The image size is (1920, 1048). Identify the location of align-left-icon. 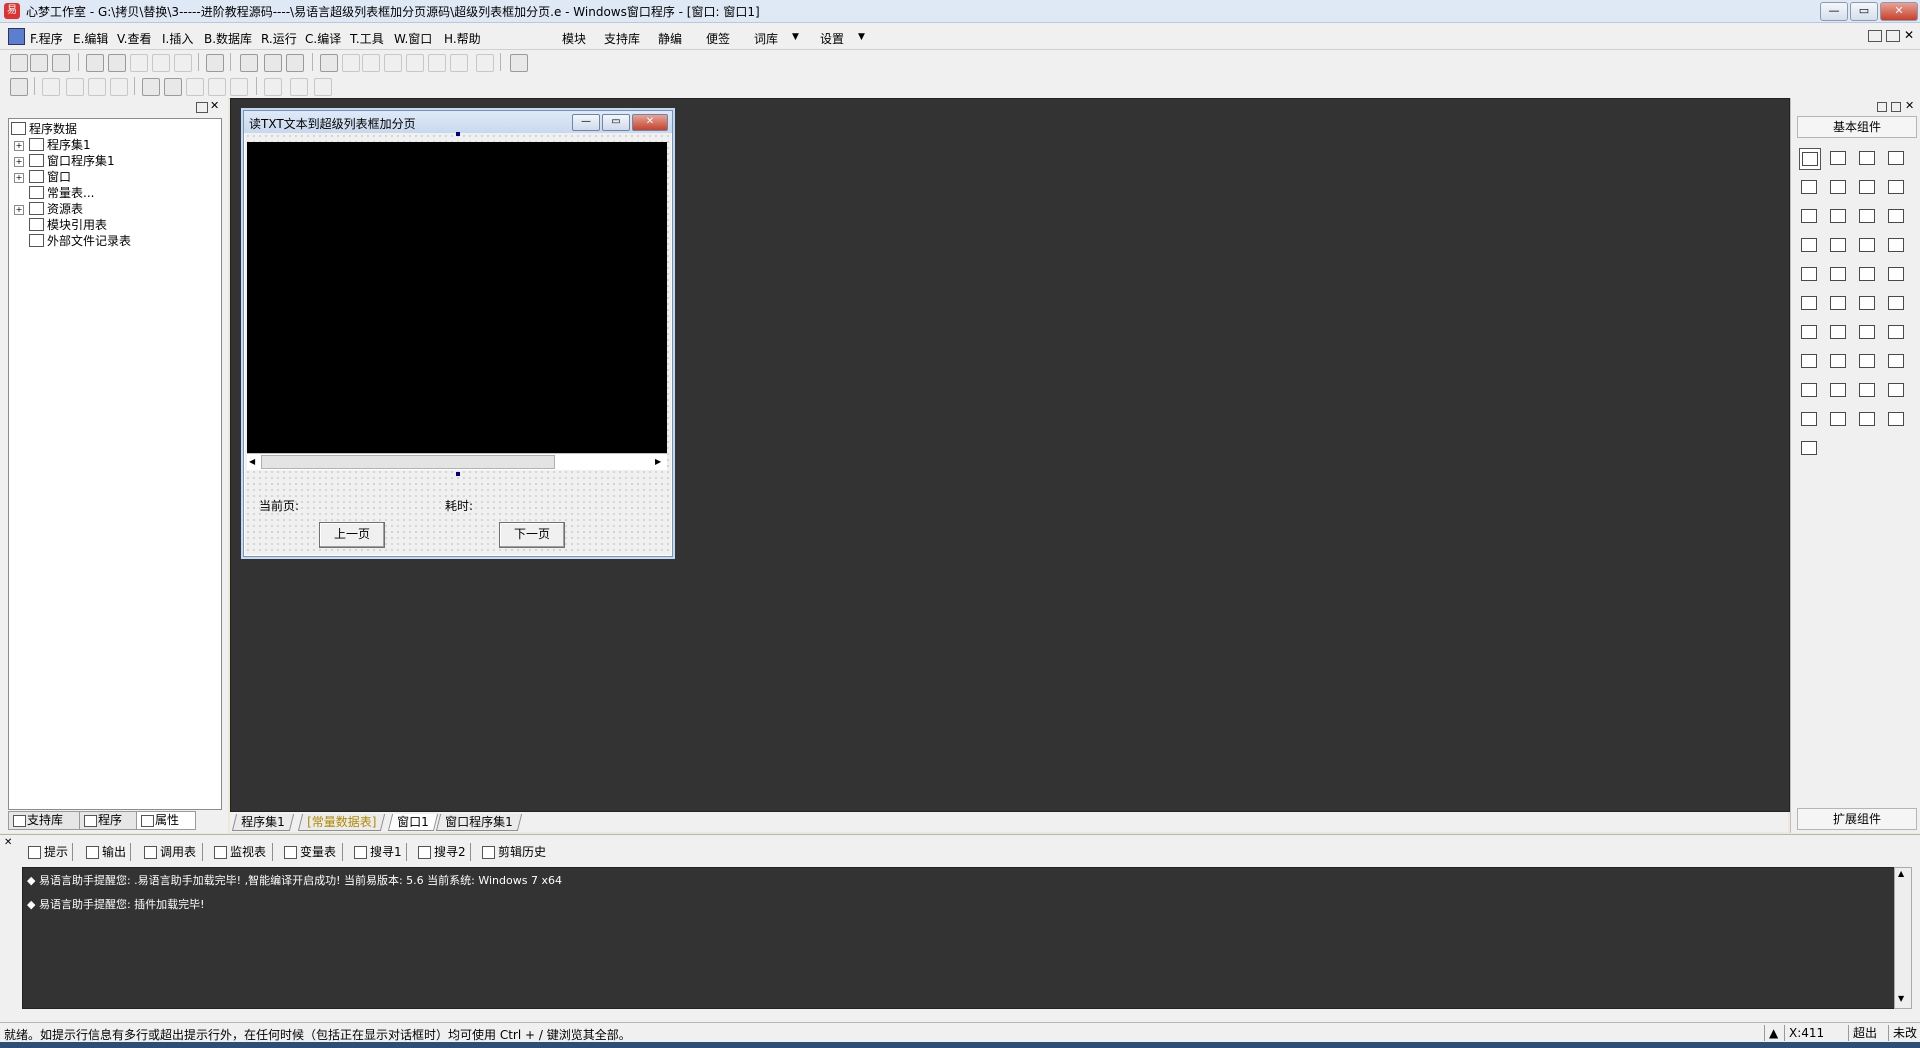
(51, 87).